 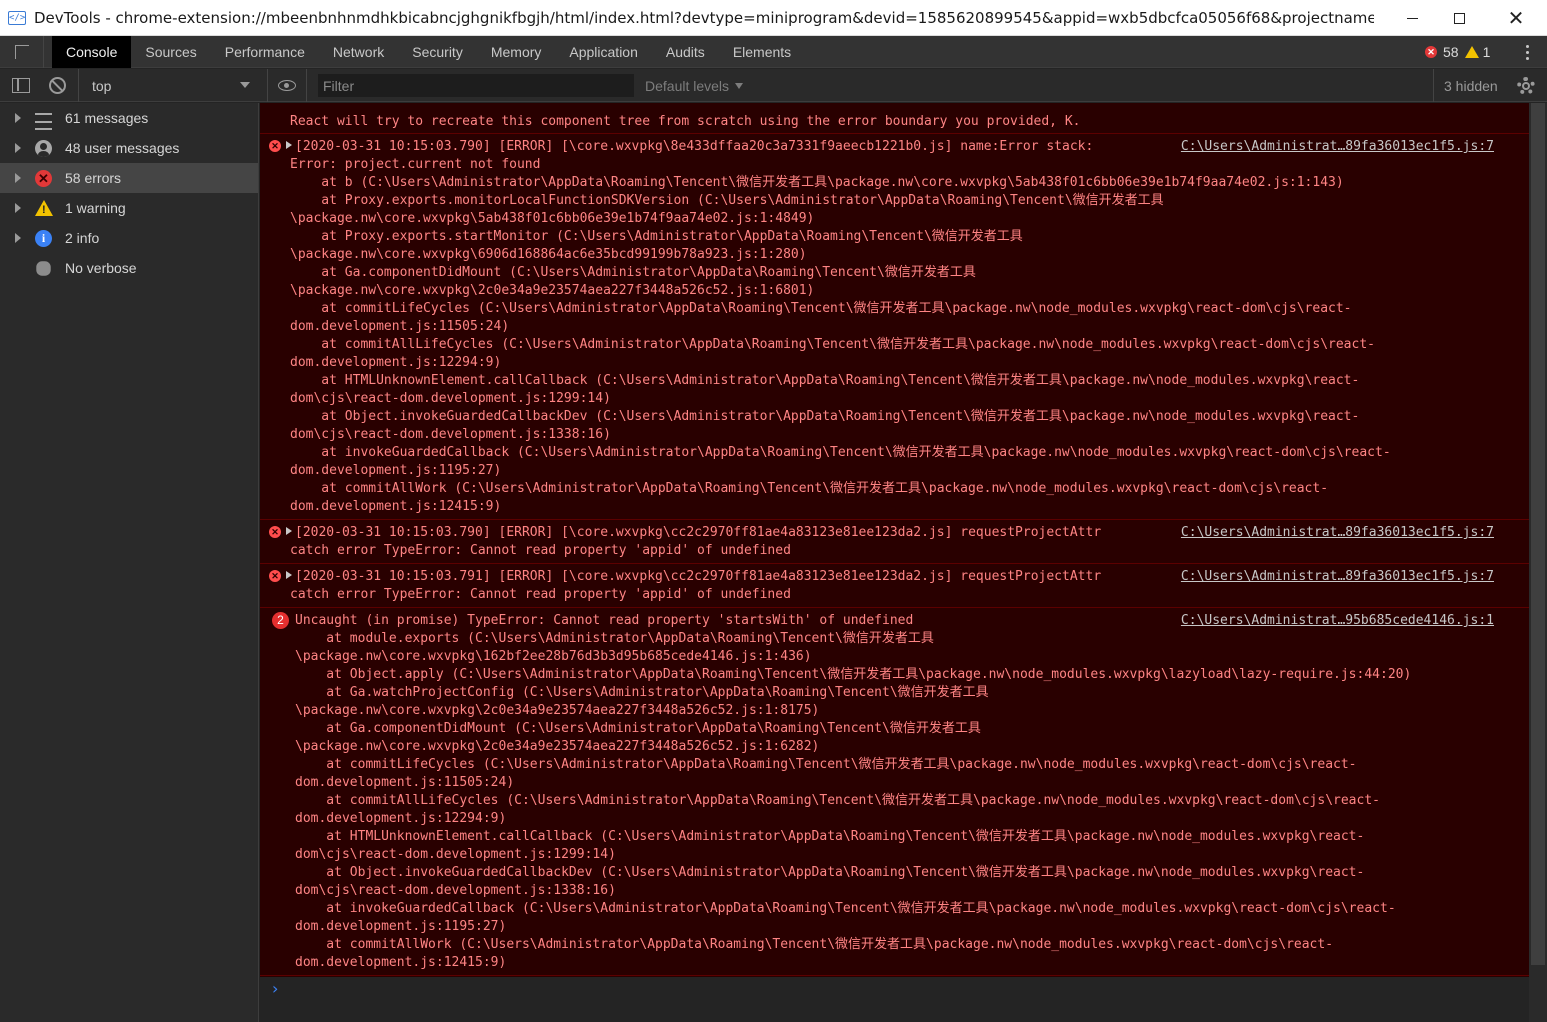 I want to click on error-count: 58, so click(x=1451, y=52).